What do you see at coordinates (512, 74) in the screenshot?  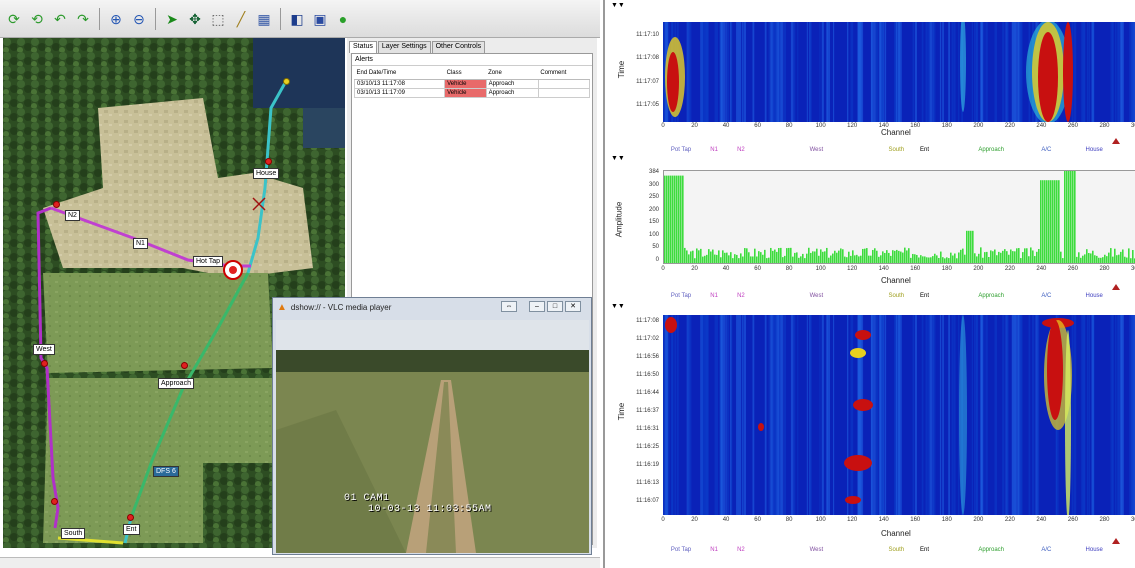 I see `col-zone: Zone` at bounding box center [512, 74].